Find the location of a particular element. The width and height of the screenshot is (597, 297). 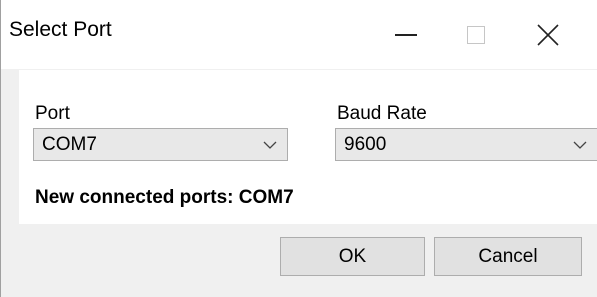

port-selected-value: COM7 is located at coordinates (69, 144).